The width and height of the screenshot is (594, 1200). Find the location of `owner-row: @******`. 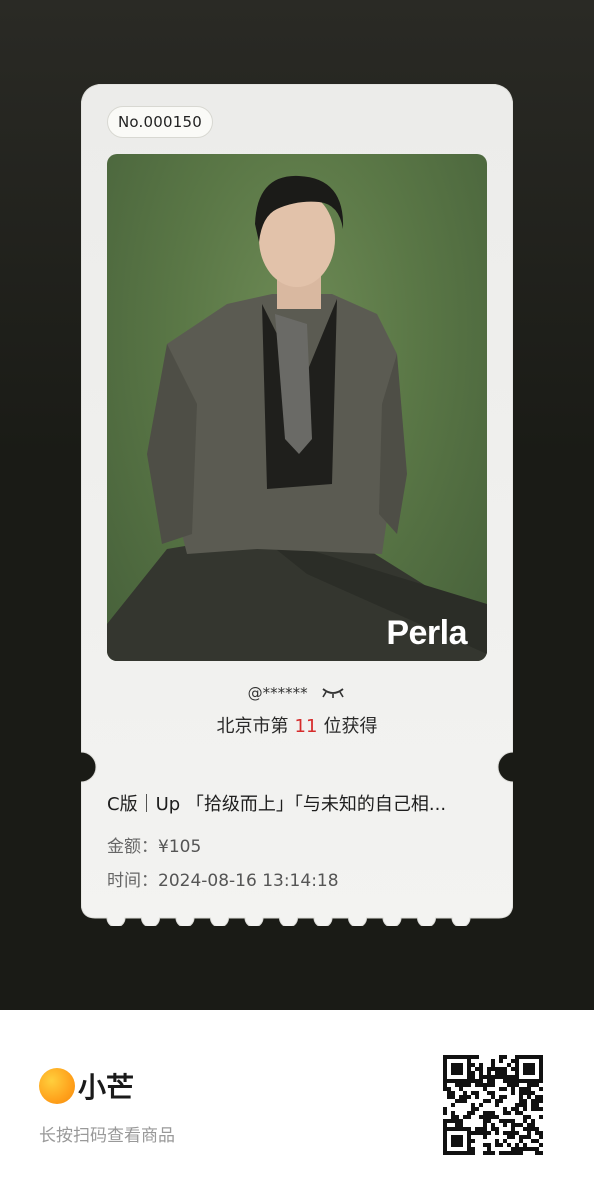

owner-row: @****** is located at coordinates (297, 693).